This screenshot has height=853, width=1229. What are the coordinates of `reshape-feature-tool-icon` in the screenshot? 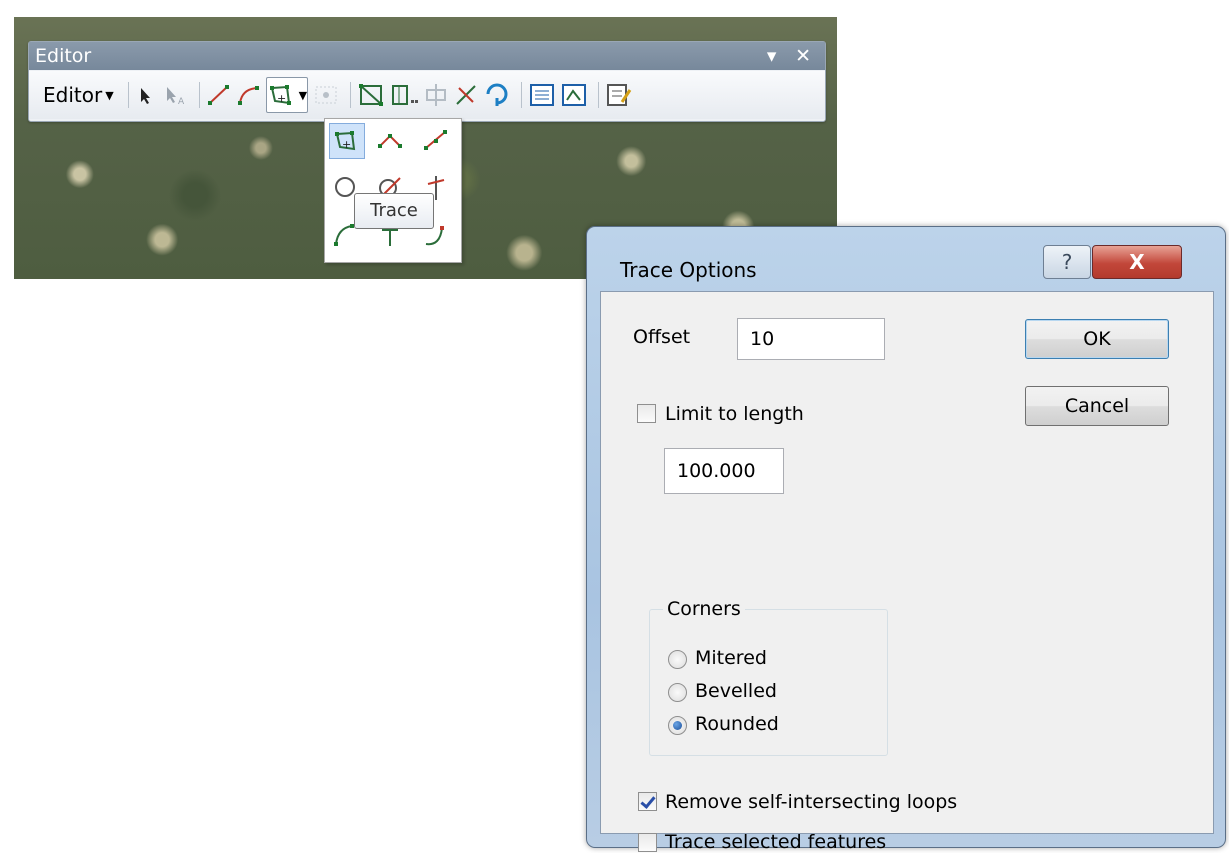 It's located at (404, 95).